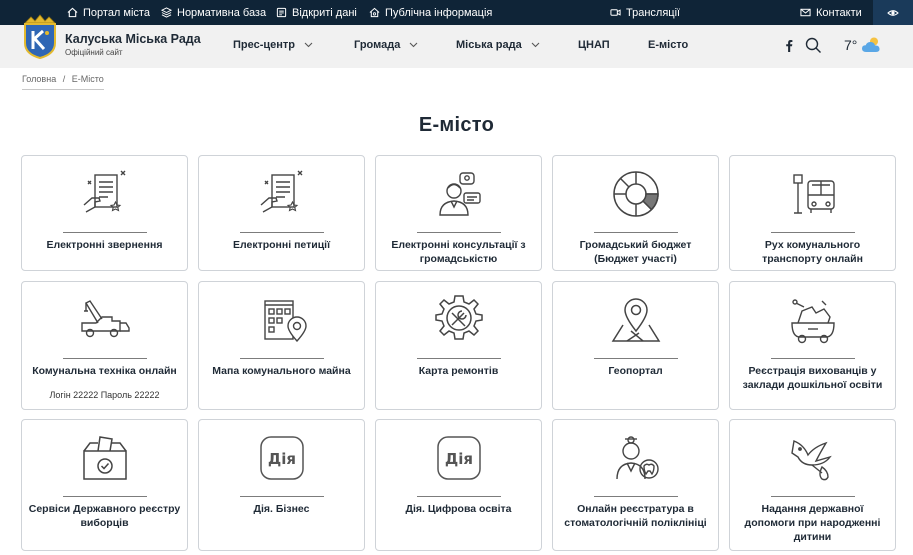 Image resolution: width=913 pixels, height=555 pixels. I want to click on top-link-public-info: Публічна інформація, so click(430, 12).